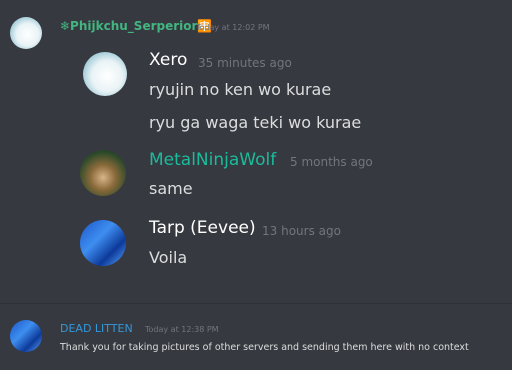  What do you see at coordinates (168, 257) in the screenshot?
I see `tarp-message: Voila` at bounding box center [168, 257].